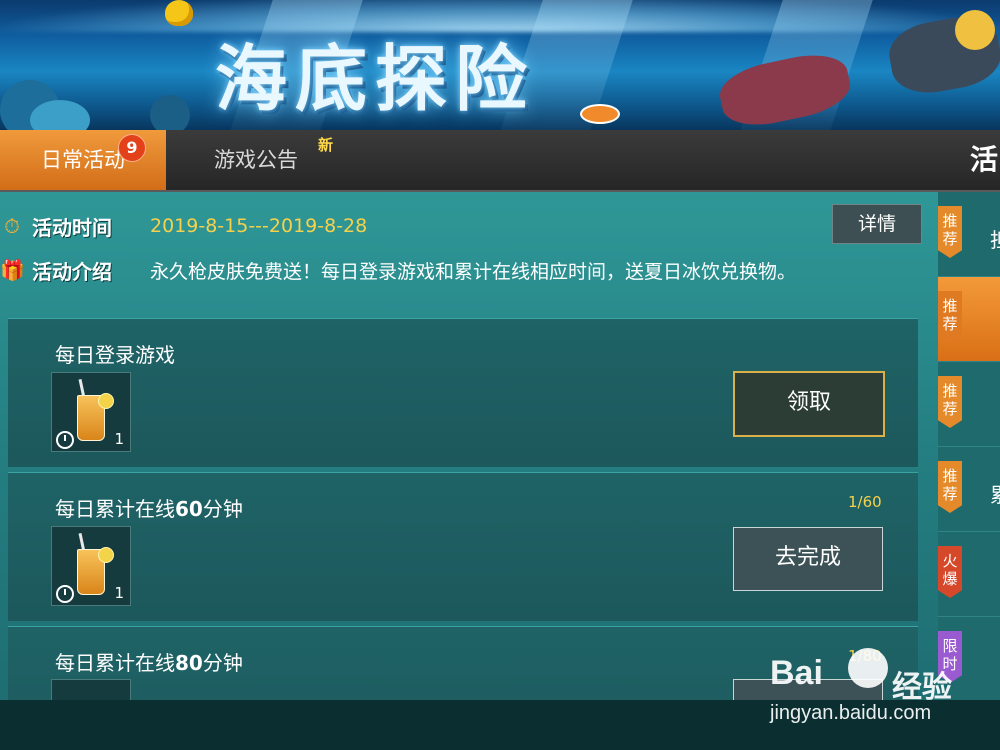  I want to click on side-item-label: 累, so click(995, 493).